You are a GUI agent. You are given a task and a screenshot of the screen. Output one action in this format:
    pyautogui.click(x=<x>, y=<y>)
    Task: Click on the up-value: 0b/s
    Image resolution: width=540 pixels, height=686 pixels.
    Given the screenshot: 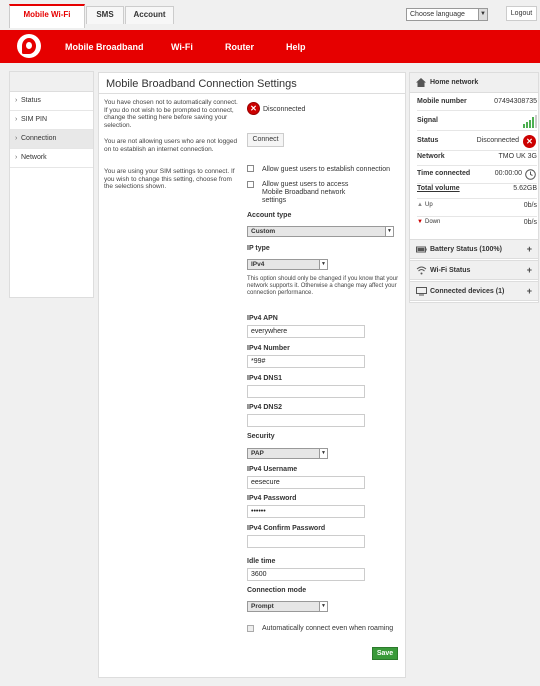 What is the action you would take?
    pyautogui.click(x=530, y=205)
    